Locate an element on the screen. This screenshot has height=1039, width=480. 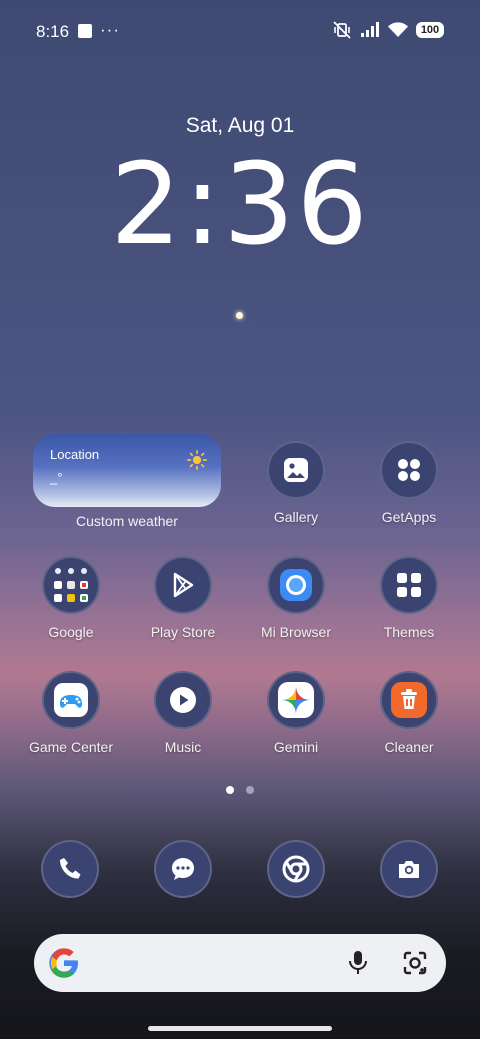
cleaner-icon is located at coordinates (409, 700).